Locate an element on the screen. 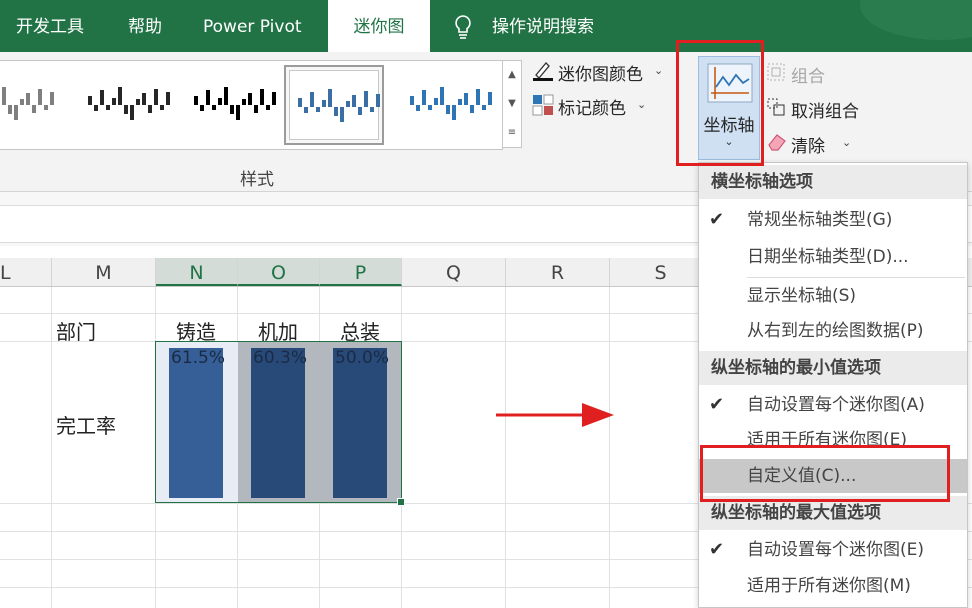  menu-separator is located at coordinates (856, 277).